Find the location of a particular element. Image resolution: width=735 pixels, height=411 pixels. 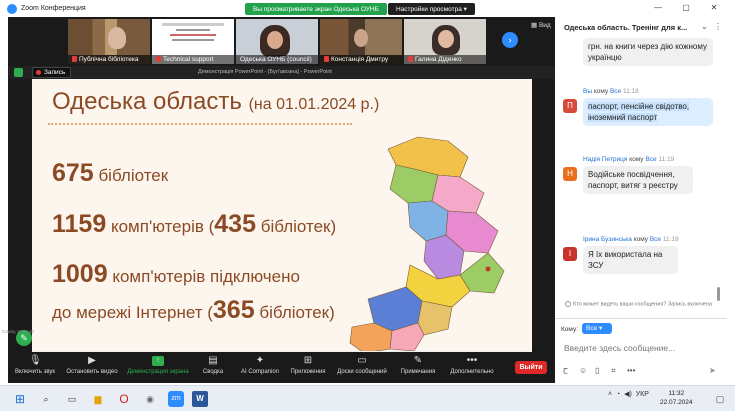

recipient-select: Все ▾ is located at coordinates (597, 328).